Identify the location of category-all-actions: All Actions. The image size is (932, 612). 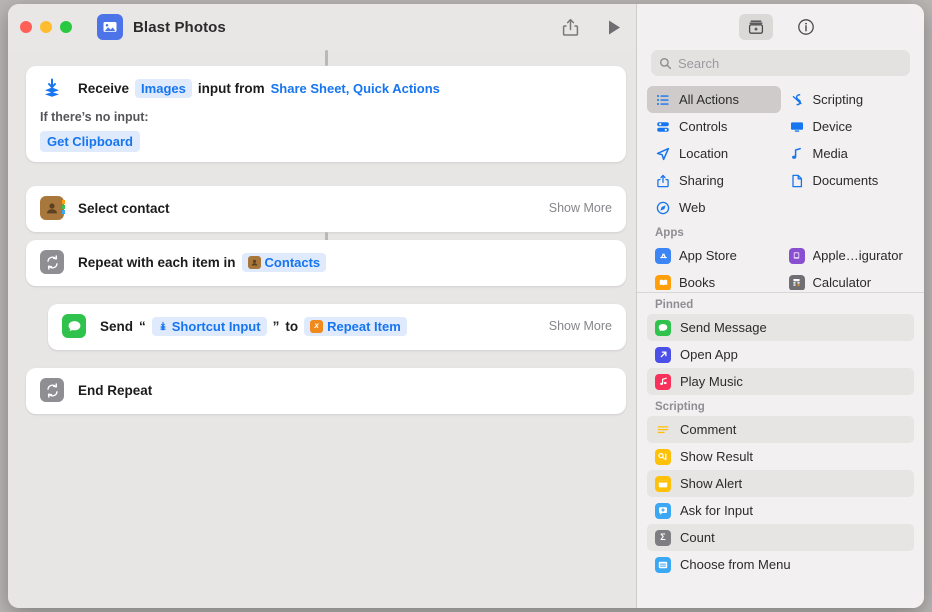
(714, 99).